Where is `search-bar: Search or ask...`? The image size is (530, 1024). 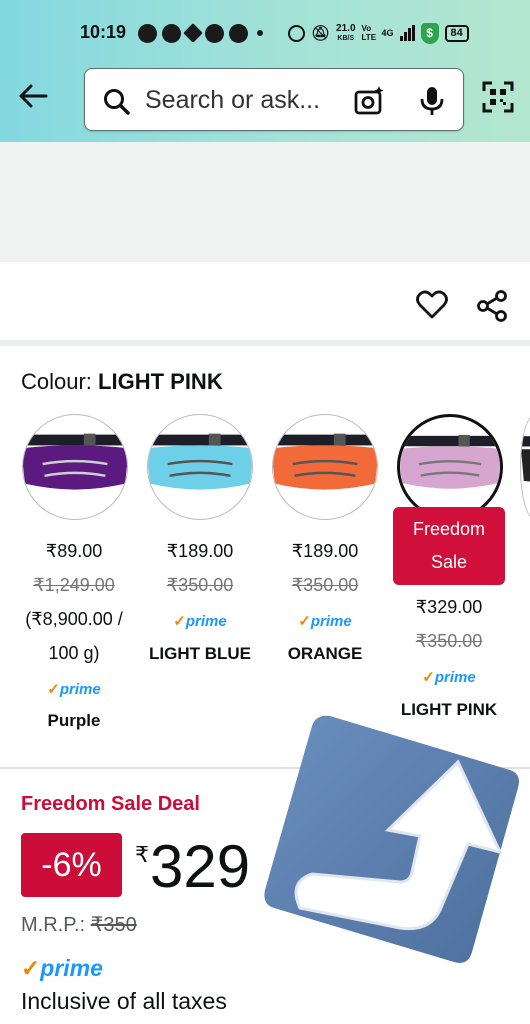 search-bar: Search or ask... is located at coordinates (274, 99).